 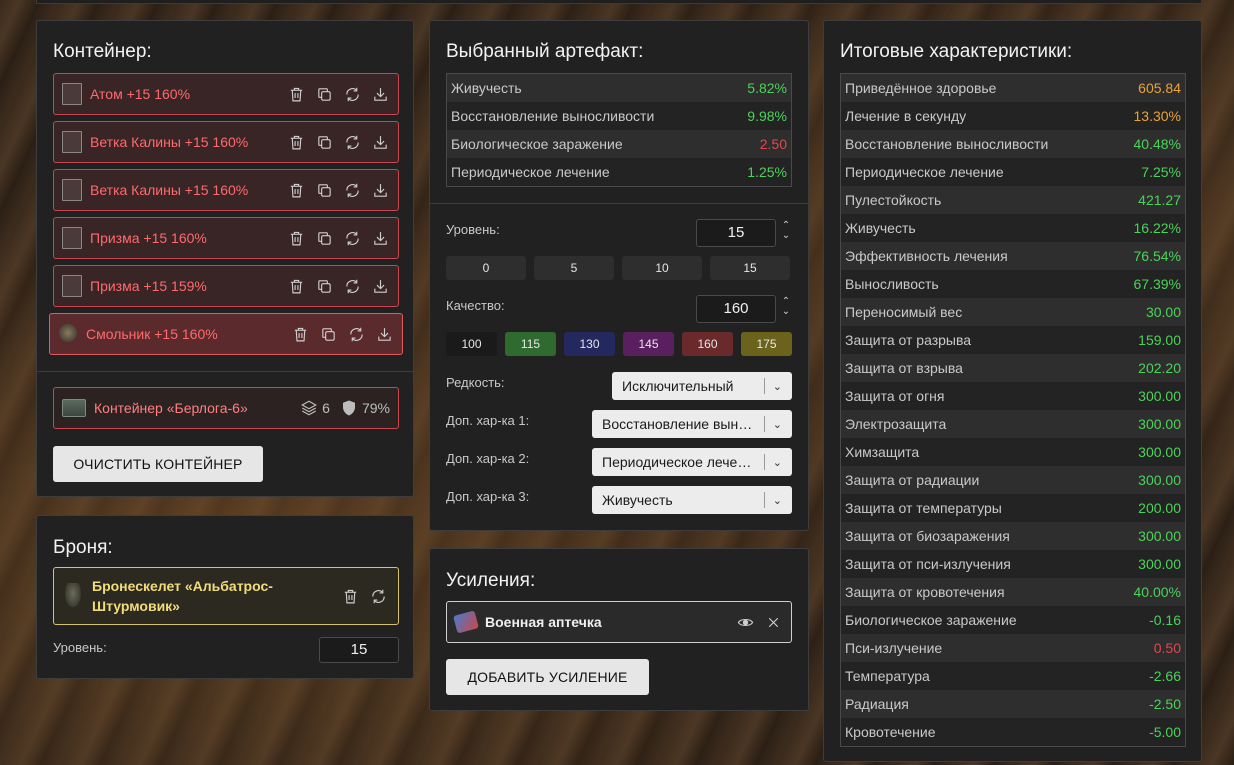 I want to click on stat-row: Температура -2.66, so click(x=1013, y=676).